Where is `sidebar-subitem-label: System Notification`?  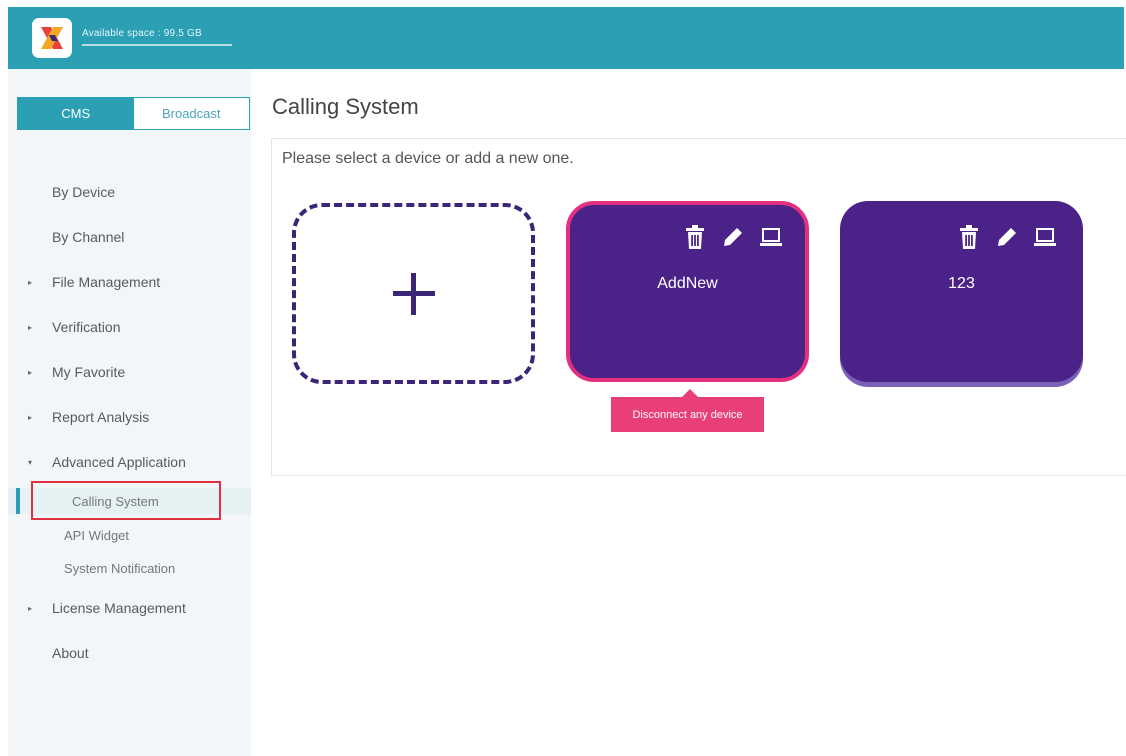 sidebar-subitem-label: System Notification is located at coordinates (120, 568).